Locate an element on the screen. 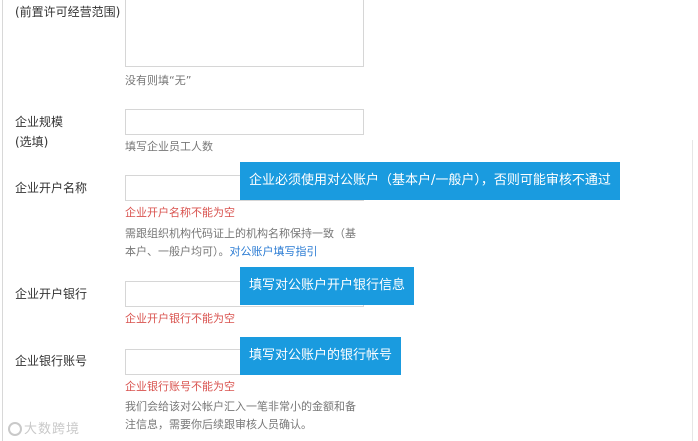 The image size is (698, 441). account-name-hint-line1: 需跟组织机构代码证上的机构名称保持一致（基 is located at coordinates (240, 233).